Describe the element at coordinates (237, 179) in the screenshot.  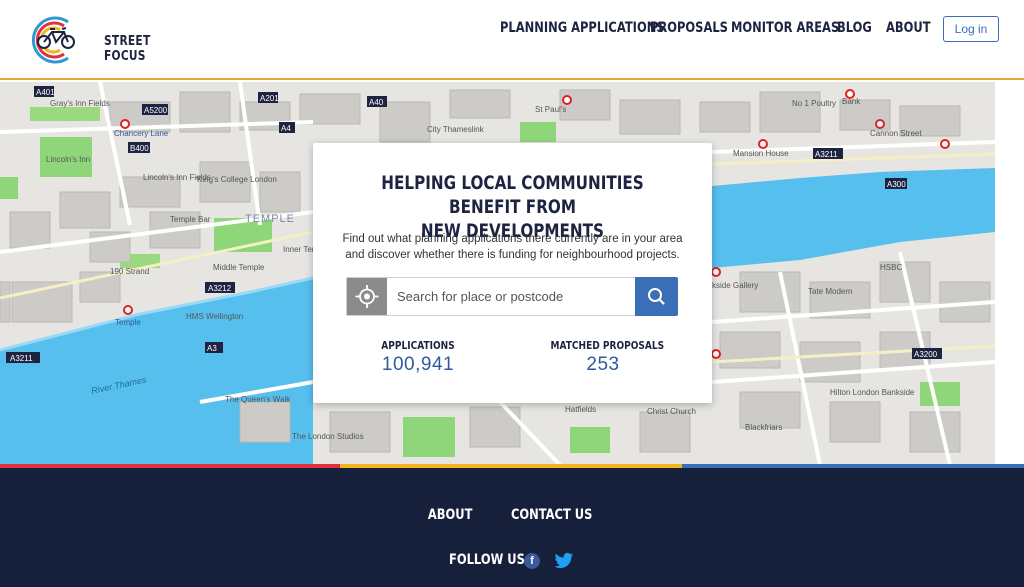
I see `label-kings: King's College London` at that location.